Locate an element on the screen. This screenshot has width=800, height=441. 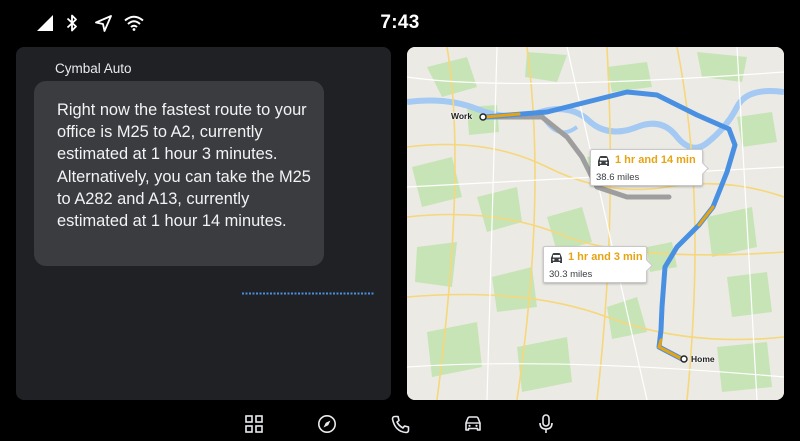
apps-grid-icon is located at coordinates (254, 424).